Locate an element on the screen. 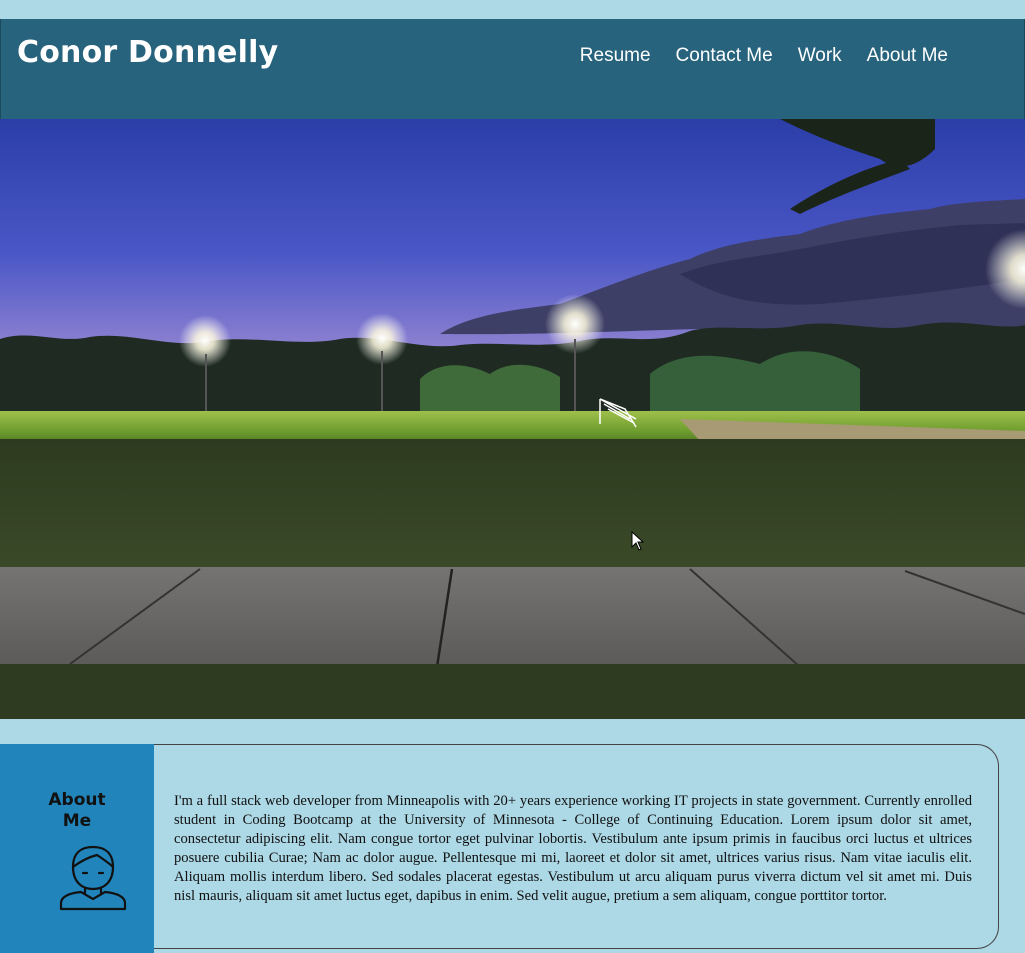 The height and width of the screenshot is (953, 1025). nav-resume-link: Resume is located at coordinates (615, 56).